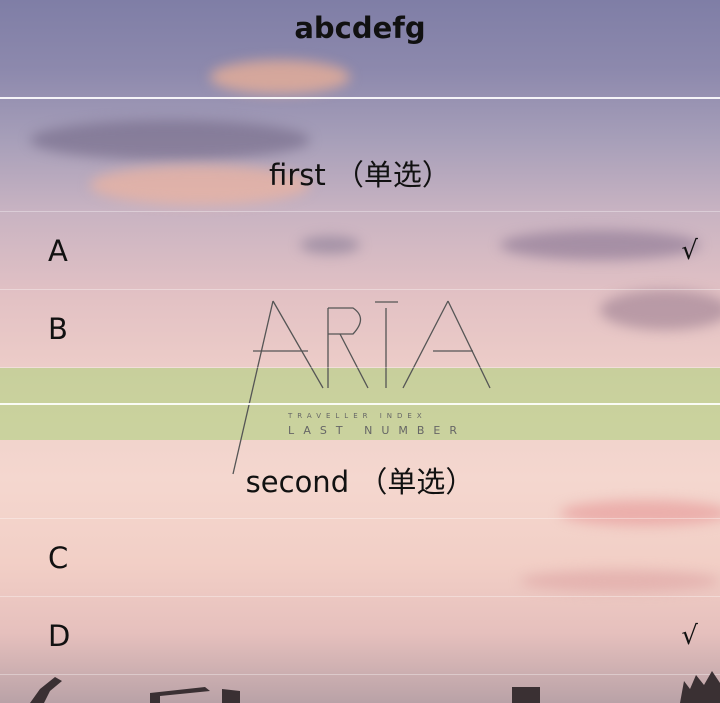  What do you see at coordinates (375, 687) in the screenshot?
I see `city-silhouette-decoration` at bounding box center [375, 687].